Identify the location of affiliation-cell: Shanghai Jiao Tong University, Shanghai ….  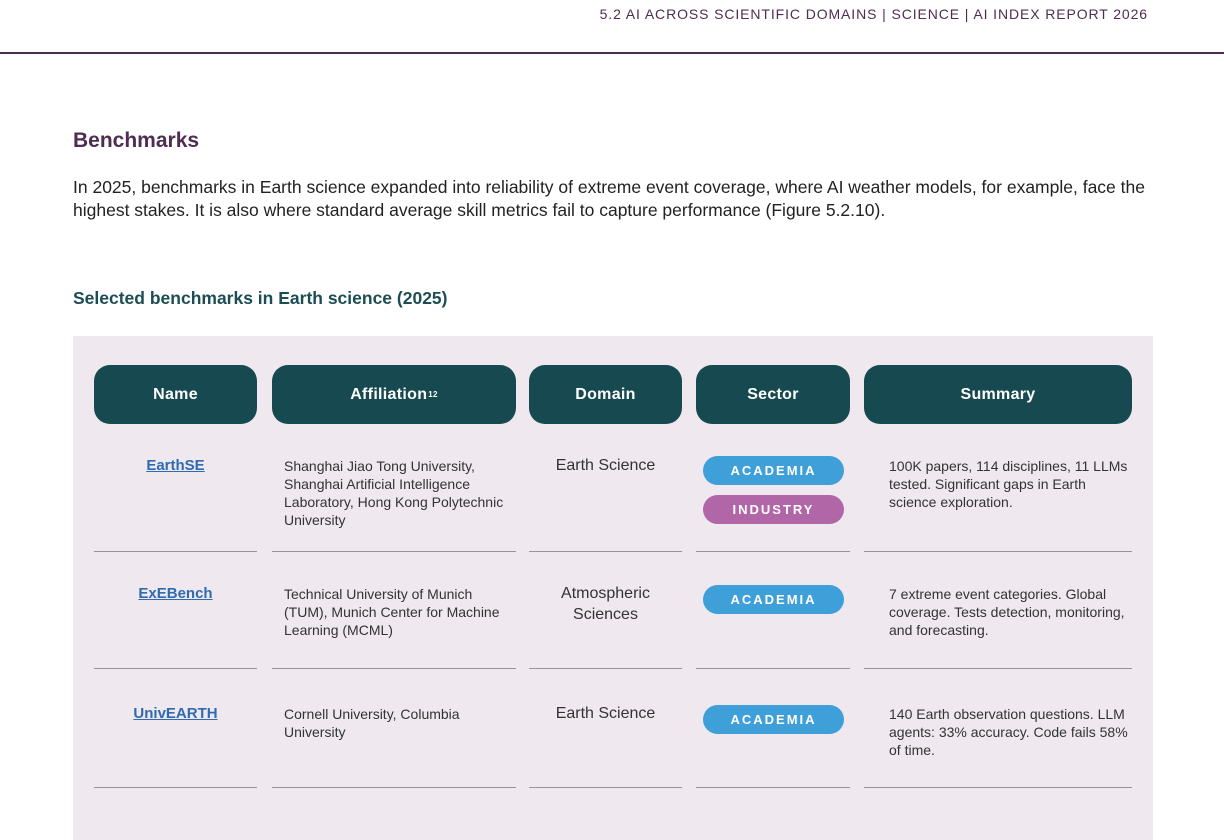
(394, 493).